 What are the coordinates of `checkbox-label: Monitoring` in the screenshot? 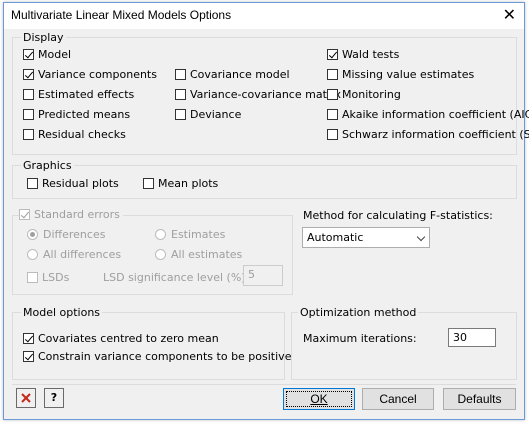 It's located at (371, 94).